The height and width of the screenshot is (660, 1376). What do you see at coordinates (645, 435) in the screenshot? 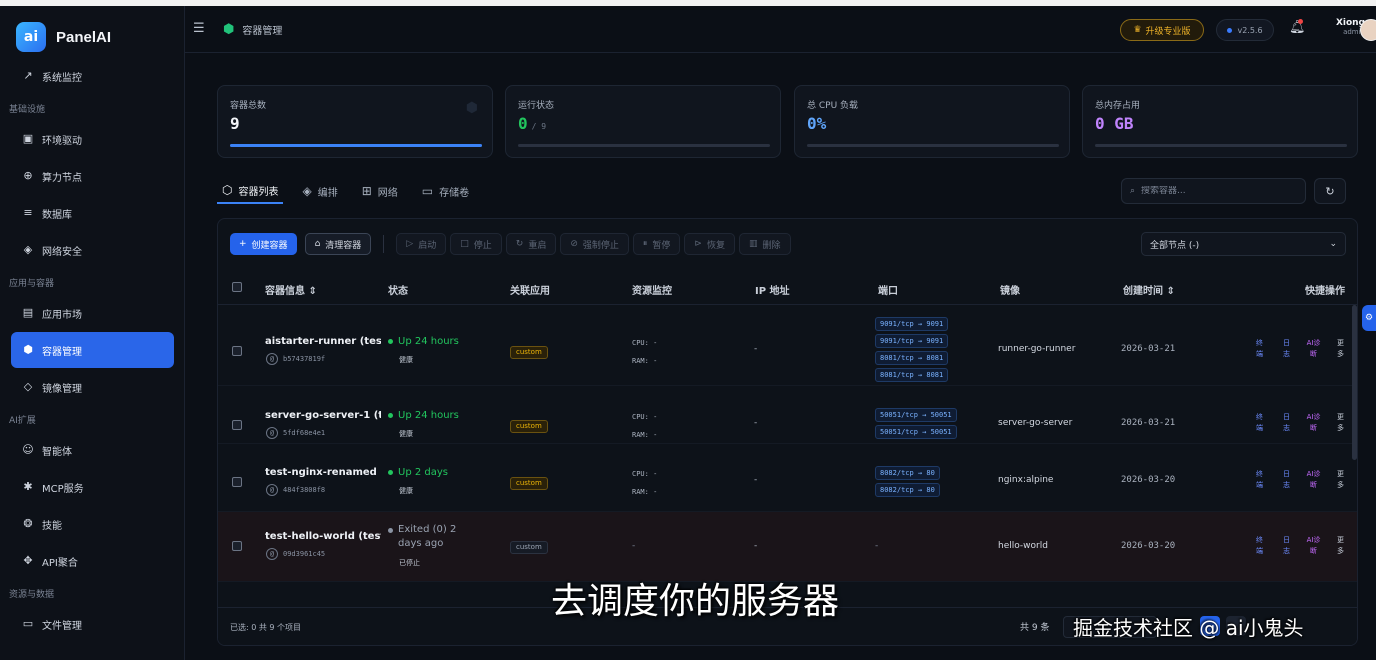
I see `ram-value: RAM: -` at bounding box center [645, 435].